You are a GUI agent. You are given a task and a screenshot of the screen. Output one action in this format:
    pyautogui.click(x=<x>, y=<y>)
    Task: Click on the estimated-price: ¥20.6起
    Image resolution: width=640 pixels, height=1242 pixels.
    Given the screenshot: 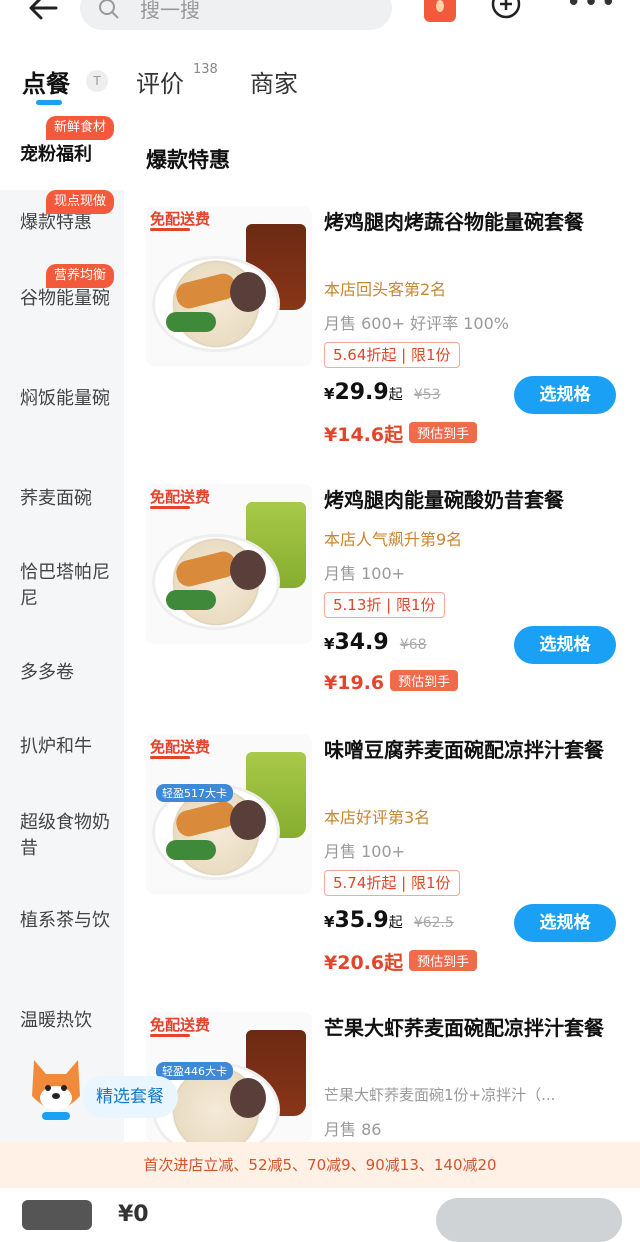 What is the action you would take?
    pyautogui.click(x=364, y=963)
    